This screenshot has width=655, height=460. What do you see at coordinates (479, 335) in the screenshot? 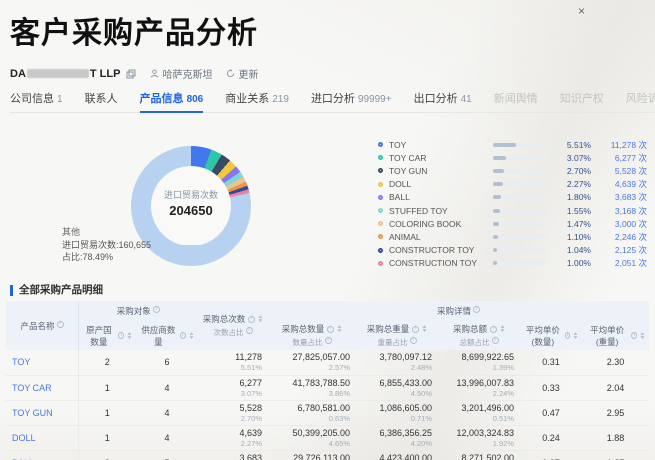
I see `col-header-total-amount: 采购总额▲▼ 总额占比` at bounding box center [479, 335].